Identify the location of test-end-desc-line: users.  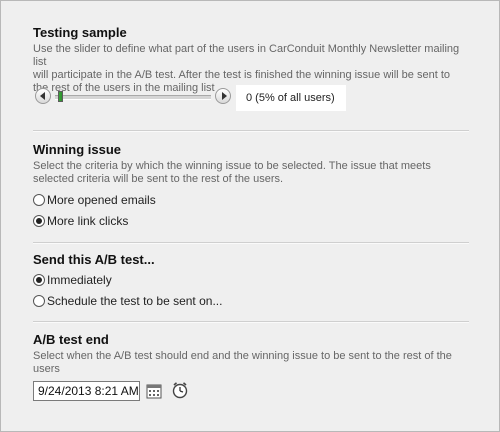
(46, 369).